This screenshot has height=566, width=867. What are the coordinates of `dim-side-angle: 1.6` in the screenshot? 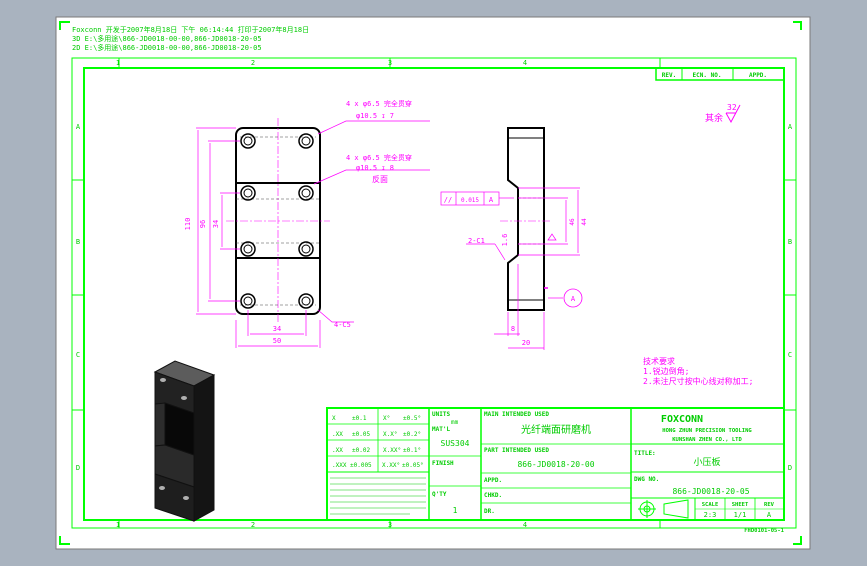 It's located at (505, 240).